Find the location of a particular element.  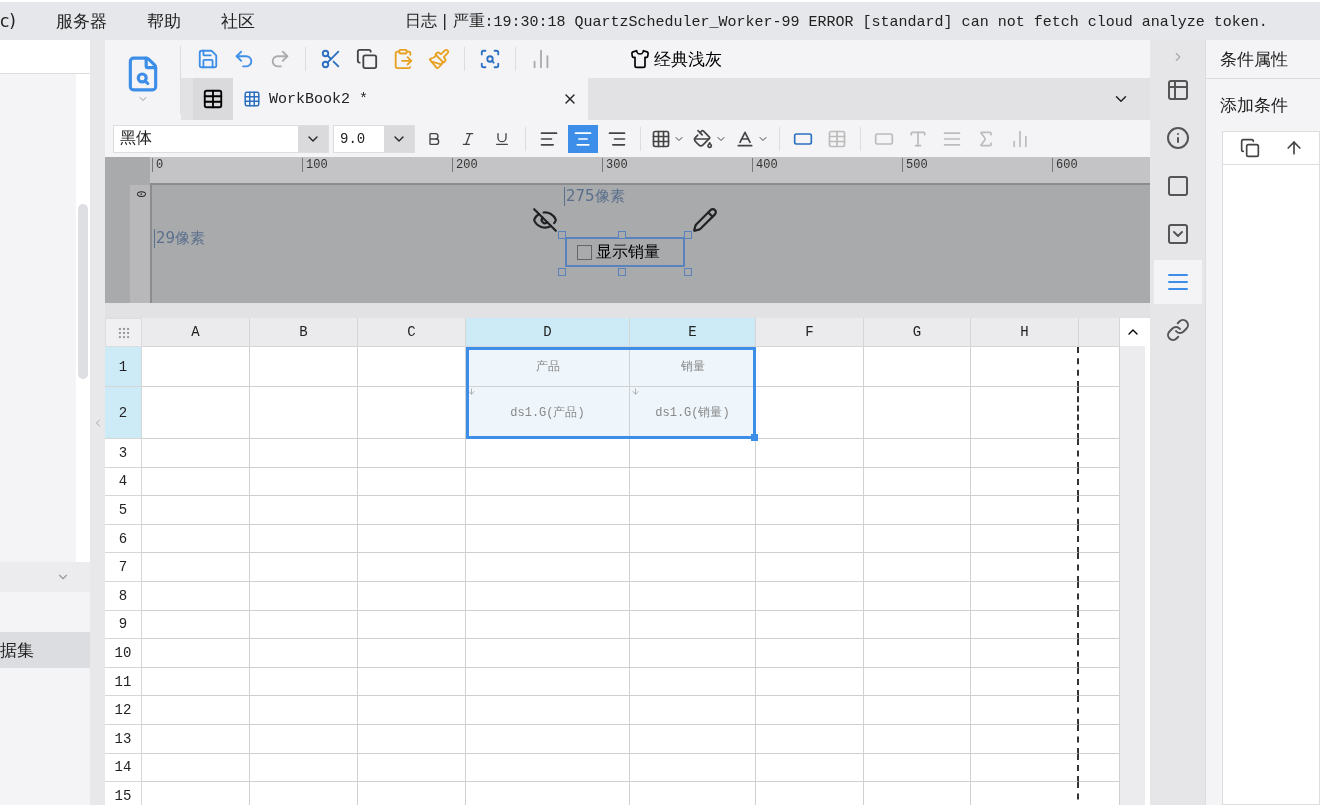

scissors-icon is located at coordinates (331, 59).